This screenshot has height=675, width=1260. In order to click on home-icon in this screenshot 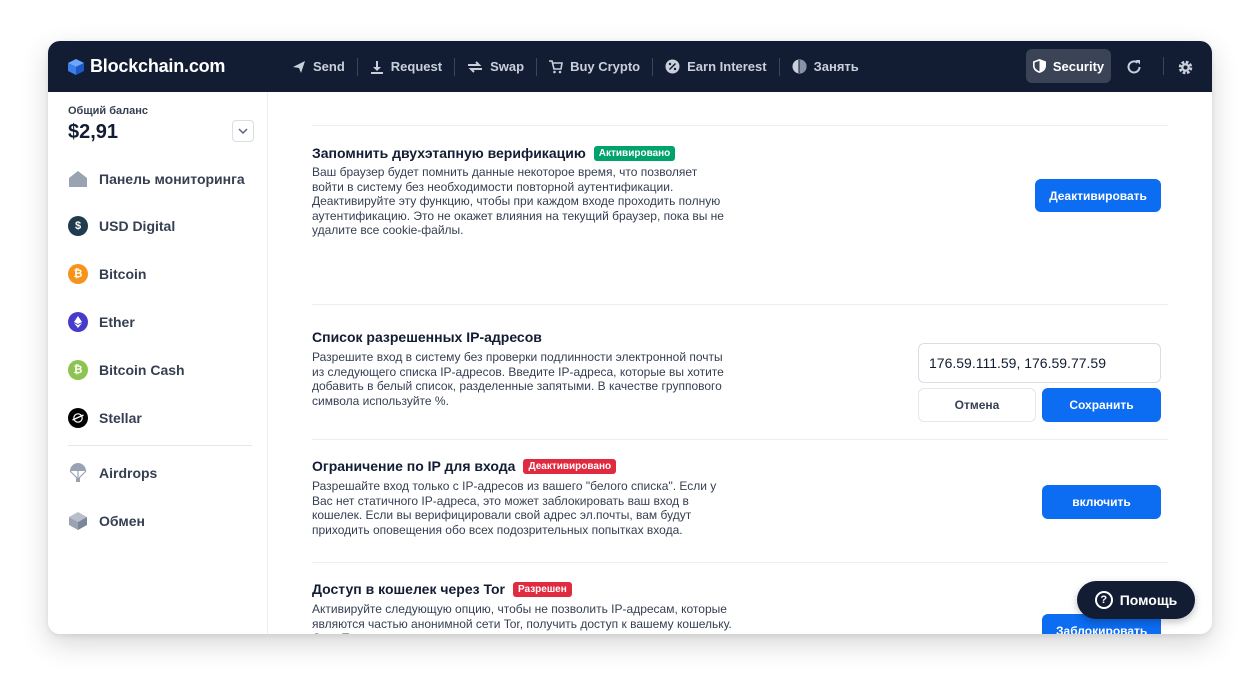, I will do `click(78, 179)`.